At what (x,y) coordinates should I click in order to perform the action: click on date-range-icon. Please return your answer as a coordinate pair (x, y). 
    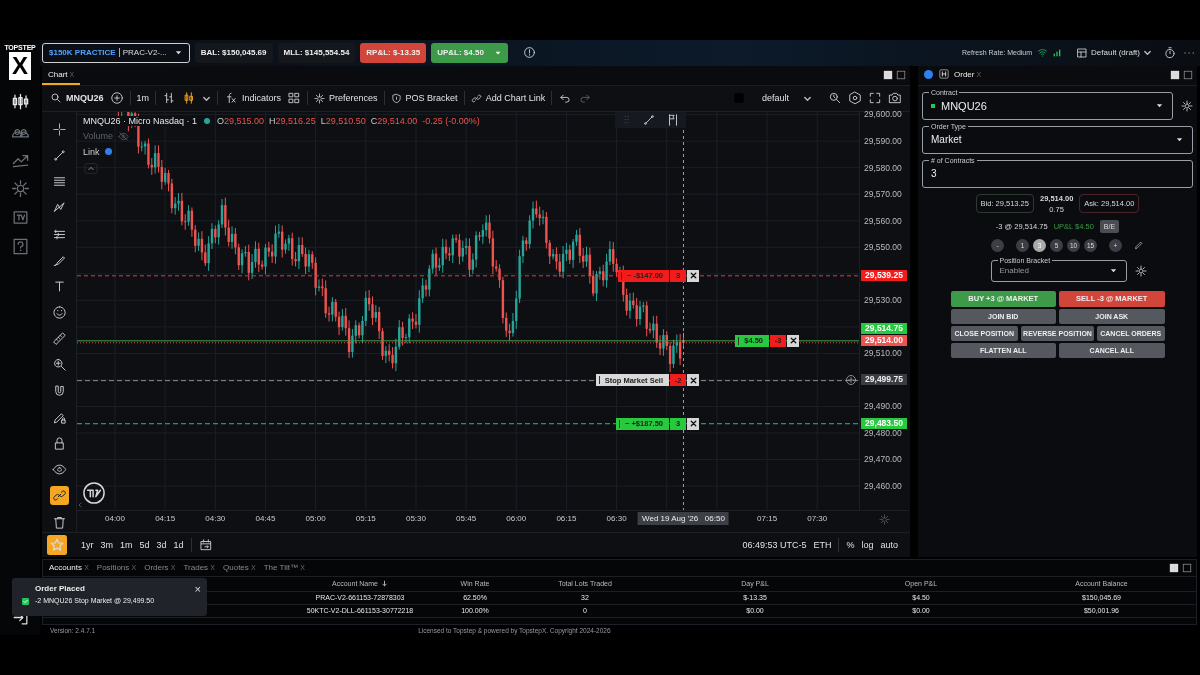
    Looking at the image, I should click on (205, 544).